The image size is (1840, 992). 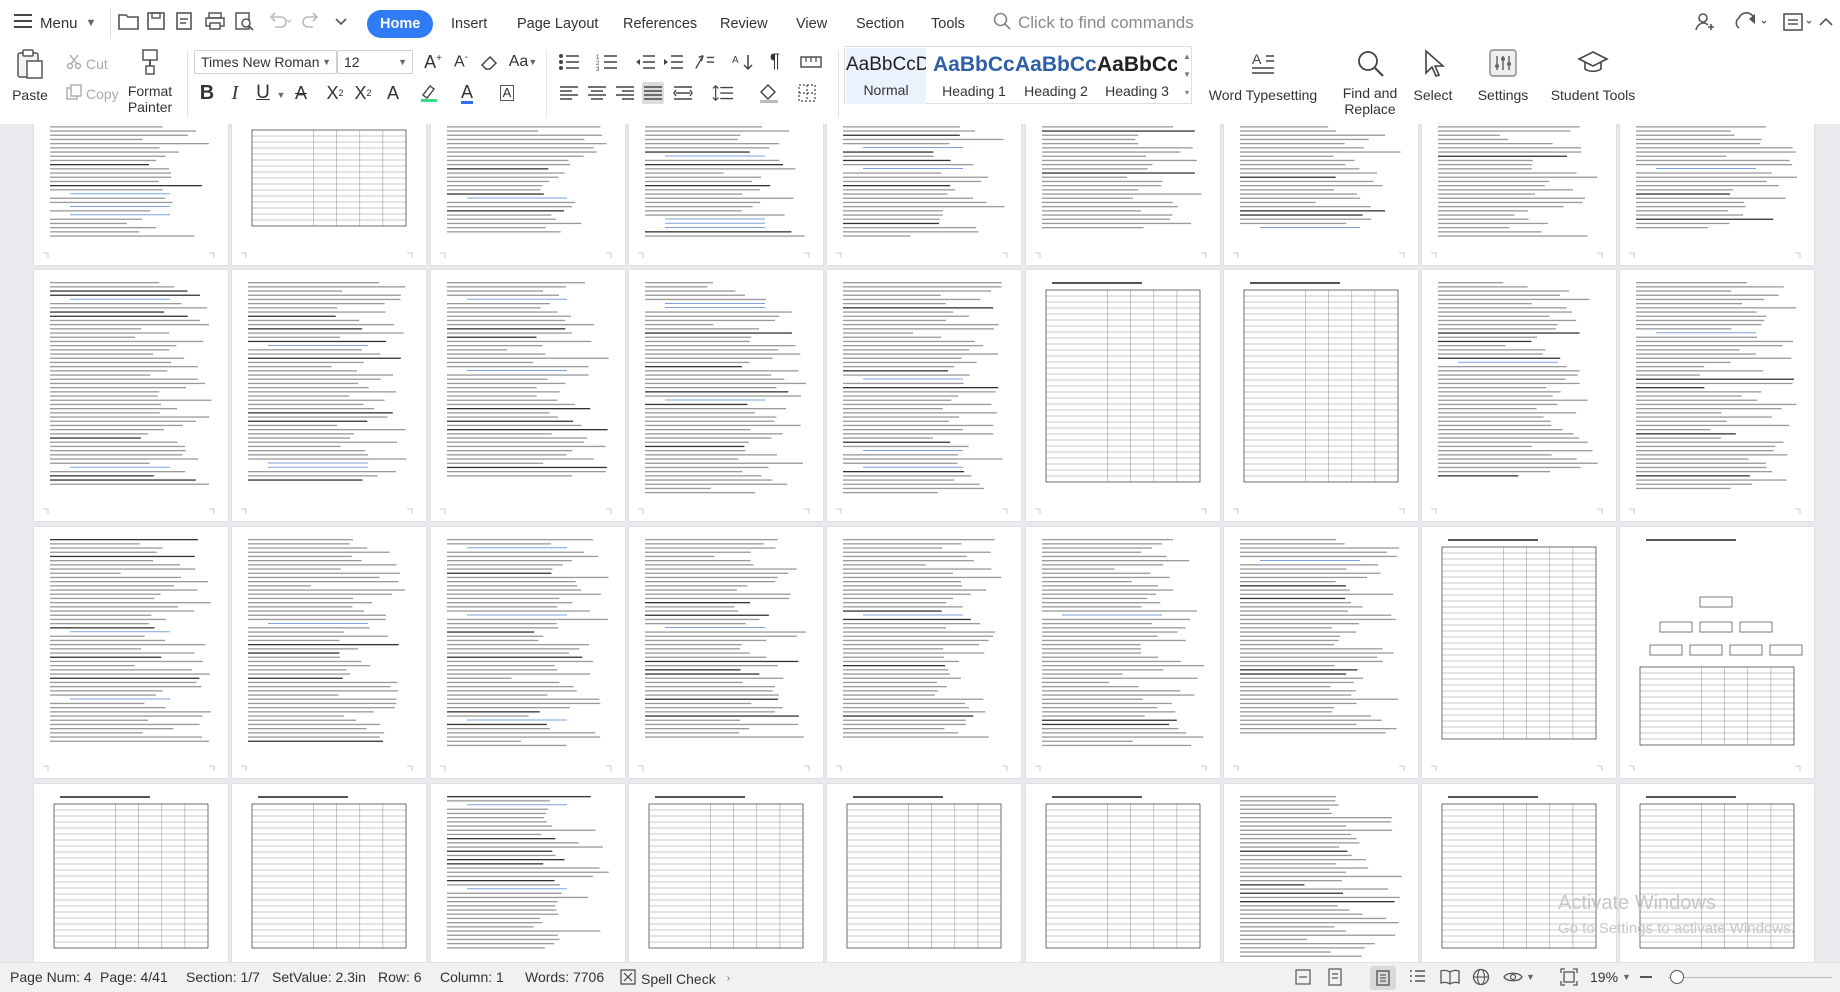 I want to click on settings-button: Settings, so click(x=1503, y=75).